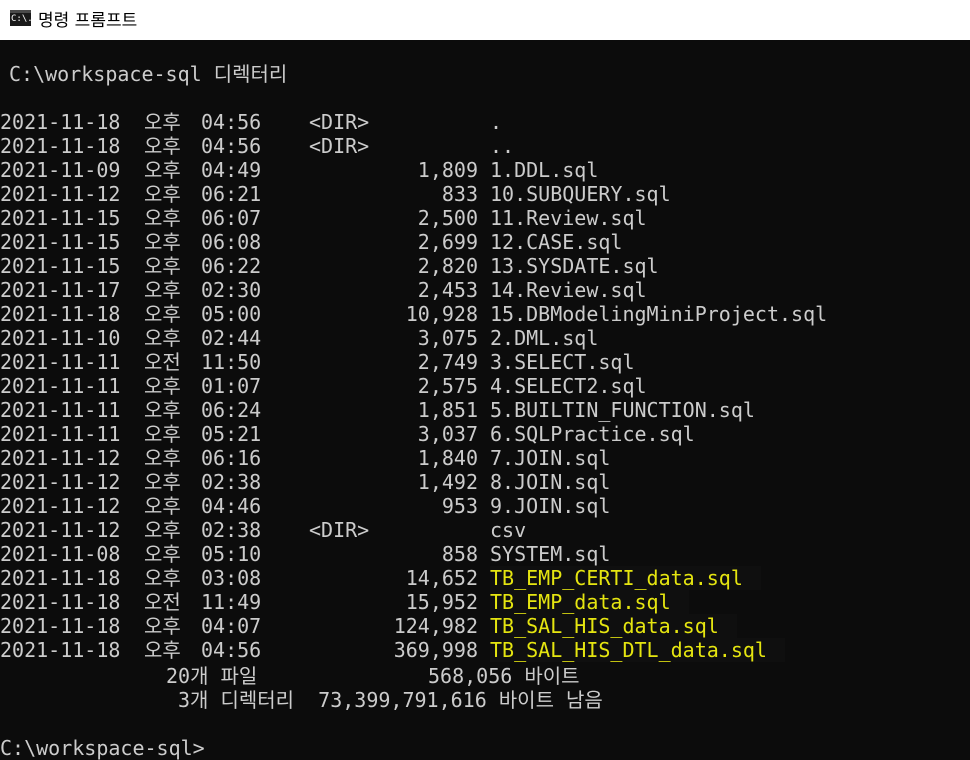 The height and width of the screenshot is (760, 970). Describe the element at coordinates (60, 290) in the screenshot. I see `entry-date: 2021-11-17` at that location.